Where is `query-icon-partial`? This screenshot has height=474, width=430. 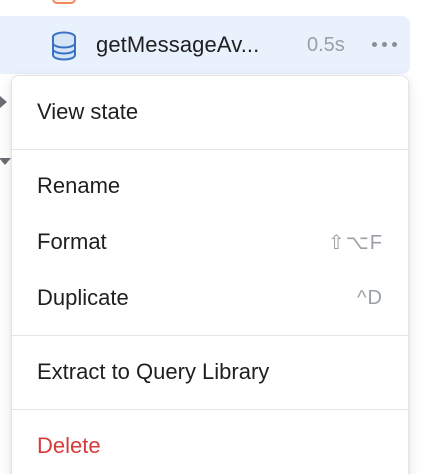
query-icon-partial is located at coordinates (64, 2).